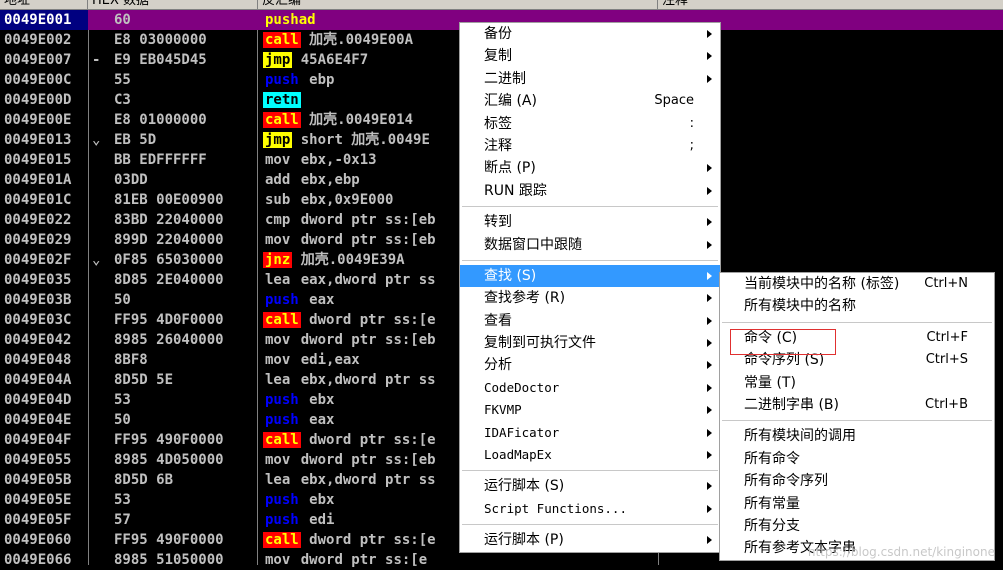 This screenshot has width=1003, height=570. What do you see at coordinates (590, 365) in the screenshot?
I see `menu-item-16: 分析` at bounding box center [590, 365].